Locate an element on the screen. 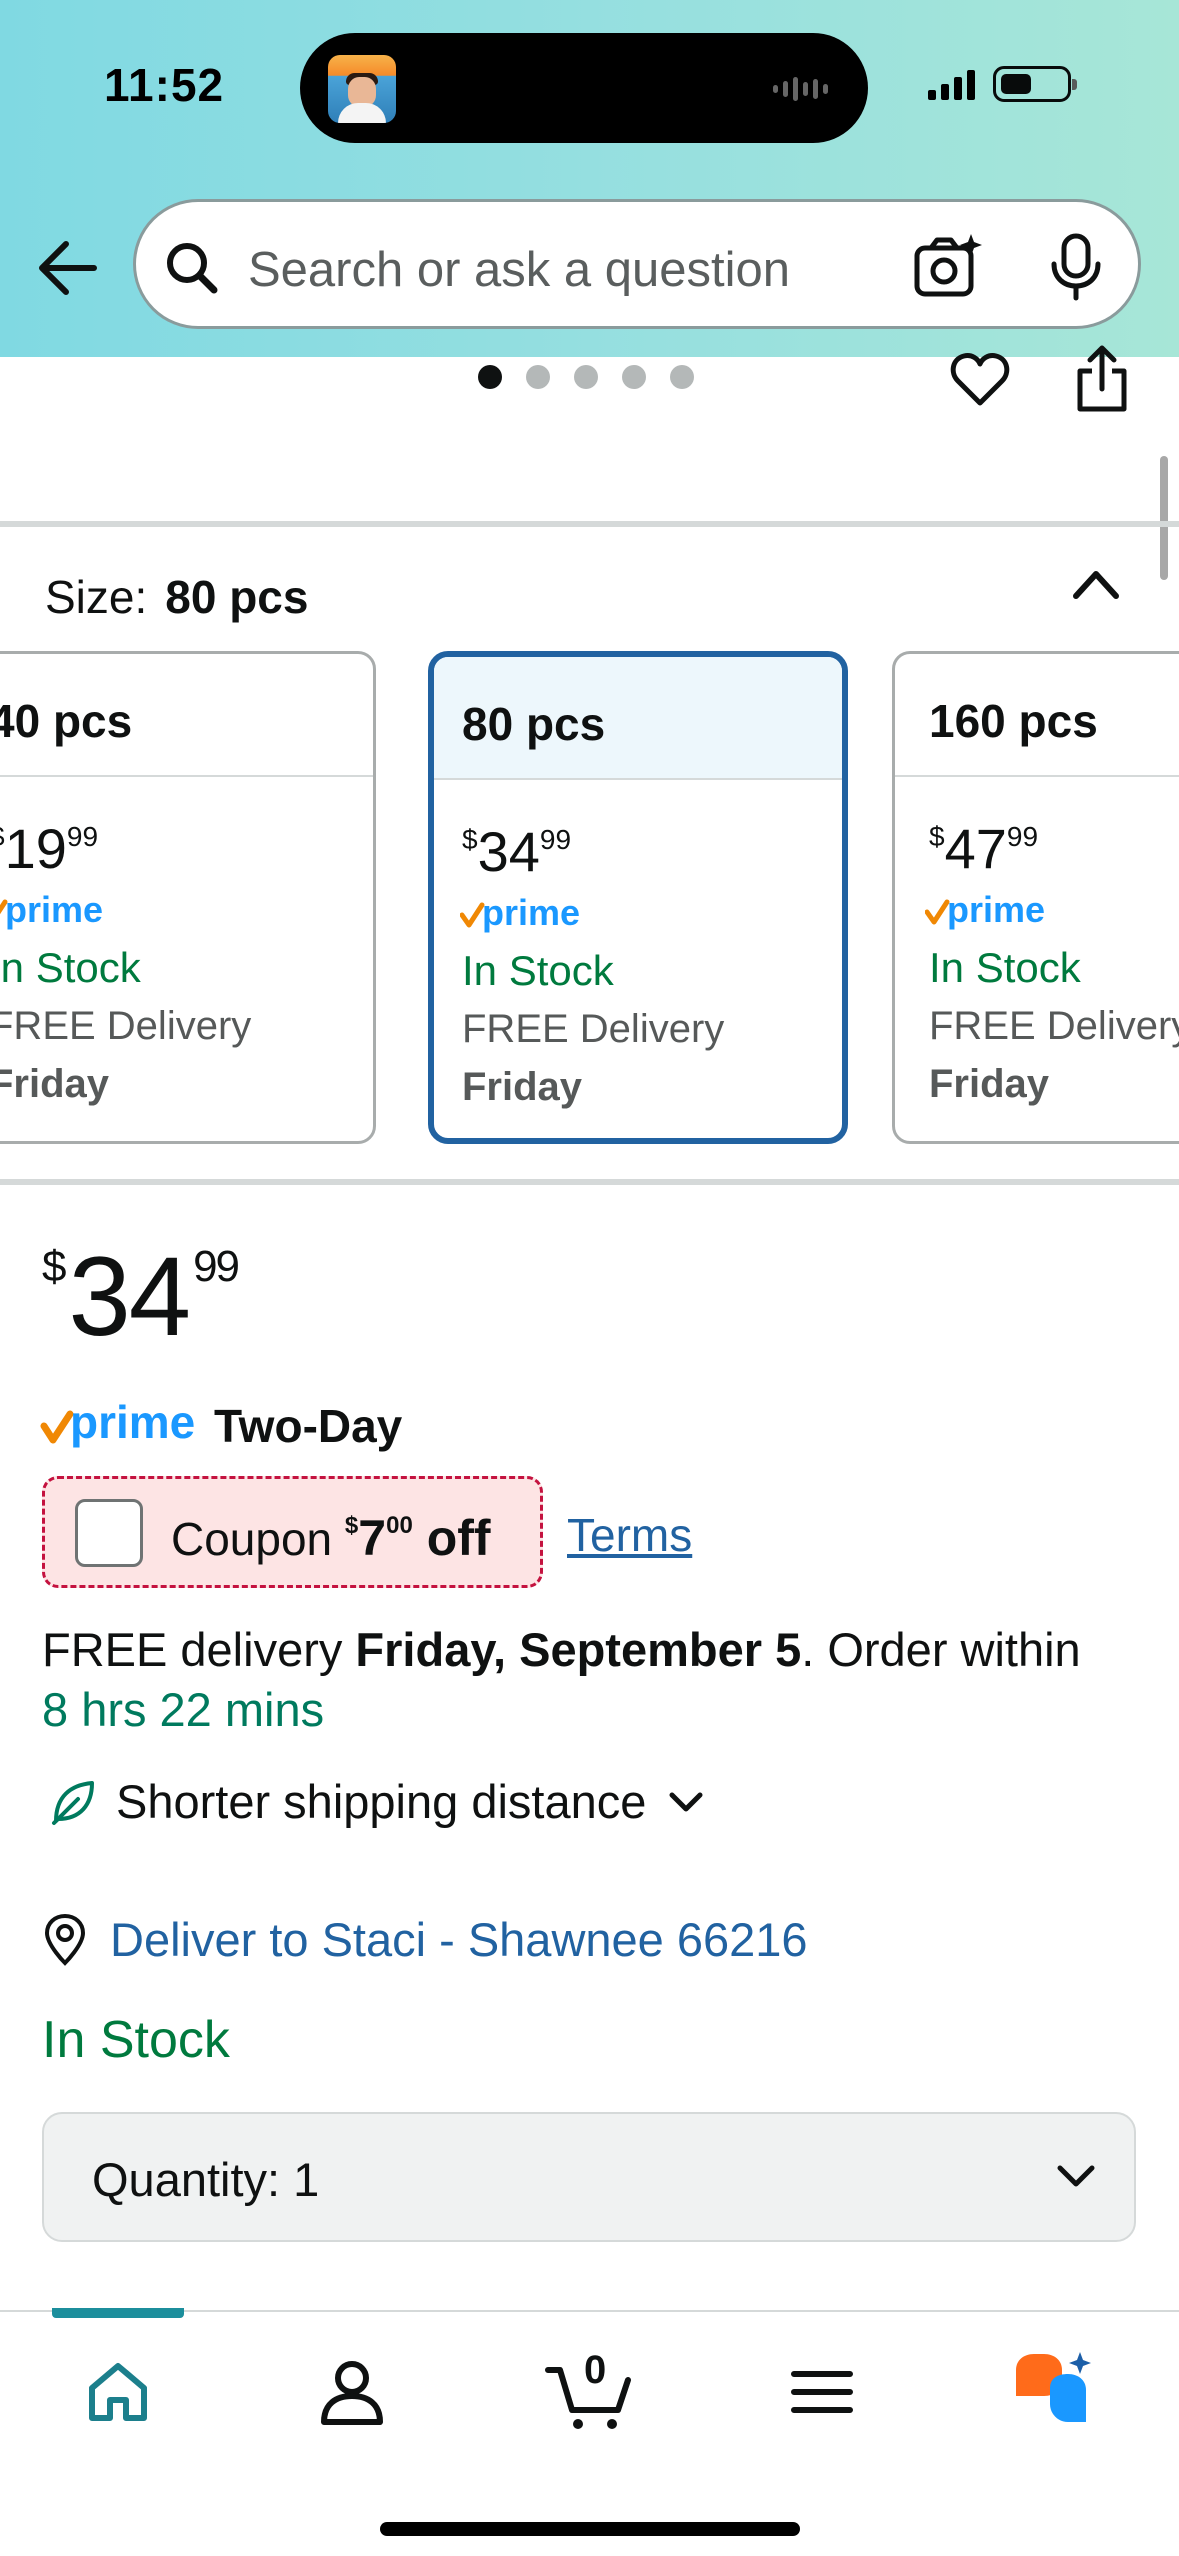 The width and height of the screenshot is (1179, 2556). share-icon is located at coordinates (1102, 380).